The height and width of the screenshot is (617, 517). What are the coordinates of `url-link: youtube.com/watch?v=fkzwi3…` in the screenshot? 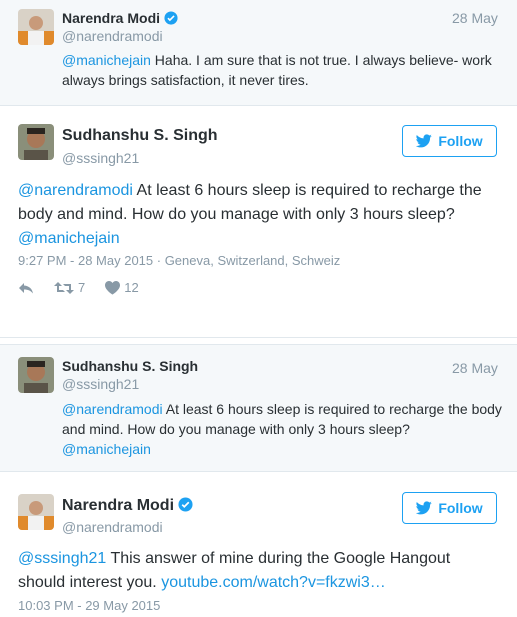 It's located at (273, 582).